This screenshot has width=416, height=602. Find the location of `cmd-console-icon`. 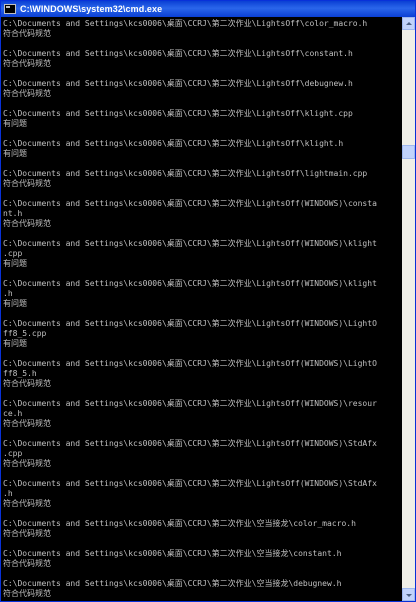

cmd-console-icon is located at coordinates (10, 9).